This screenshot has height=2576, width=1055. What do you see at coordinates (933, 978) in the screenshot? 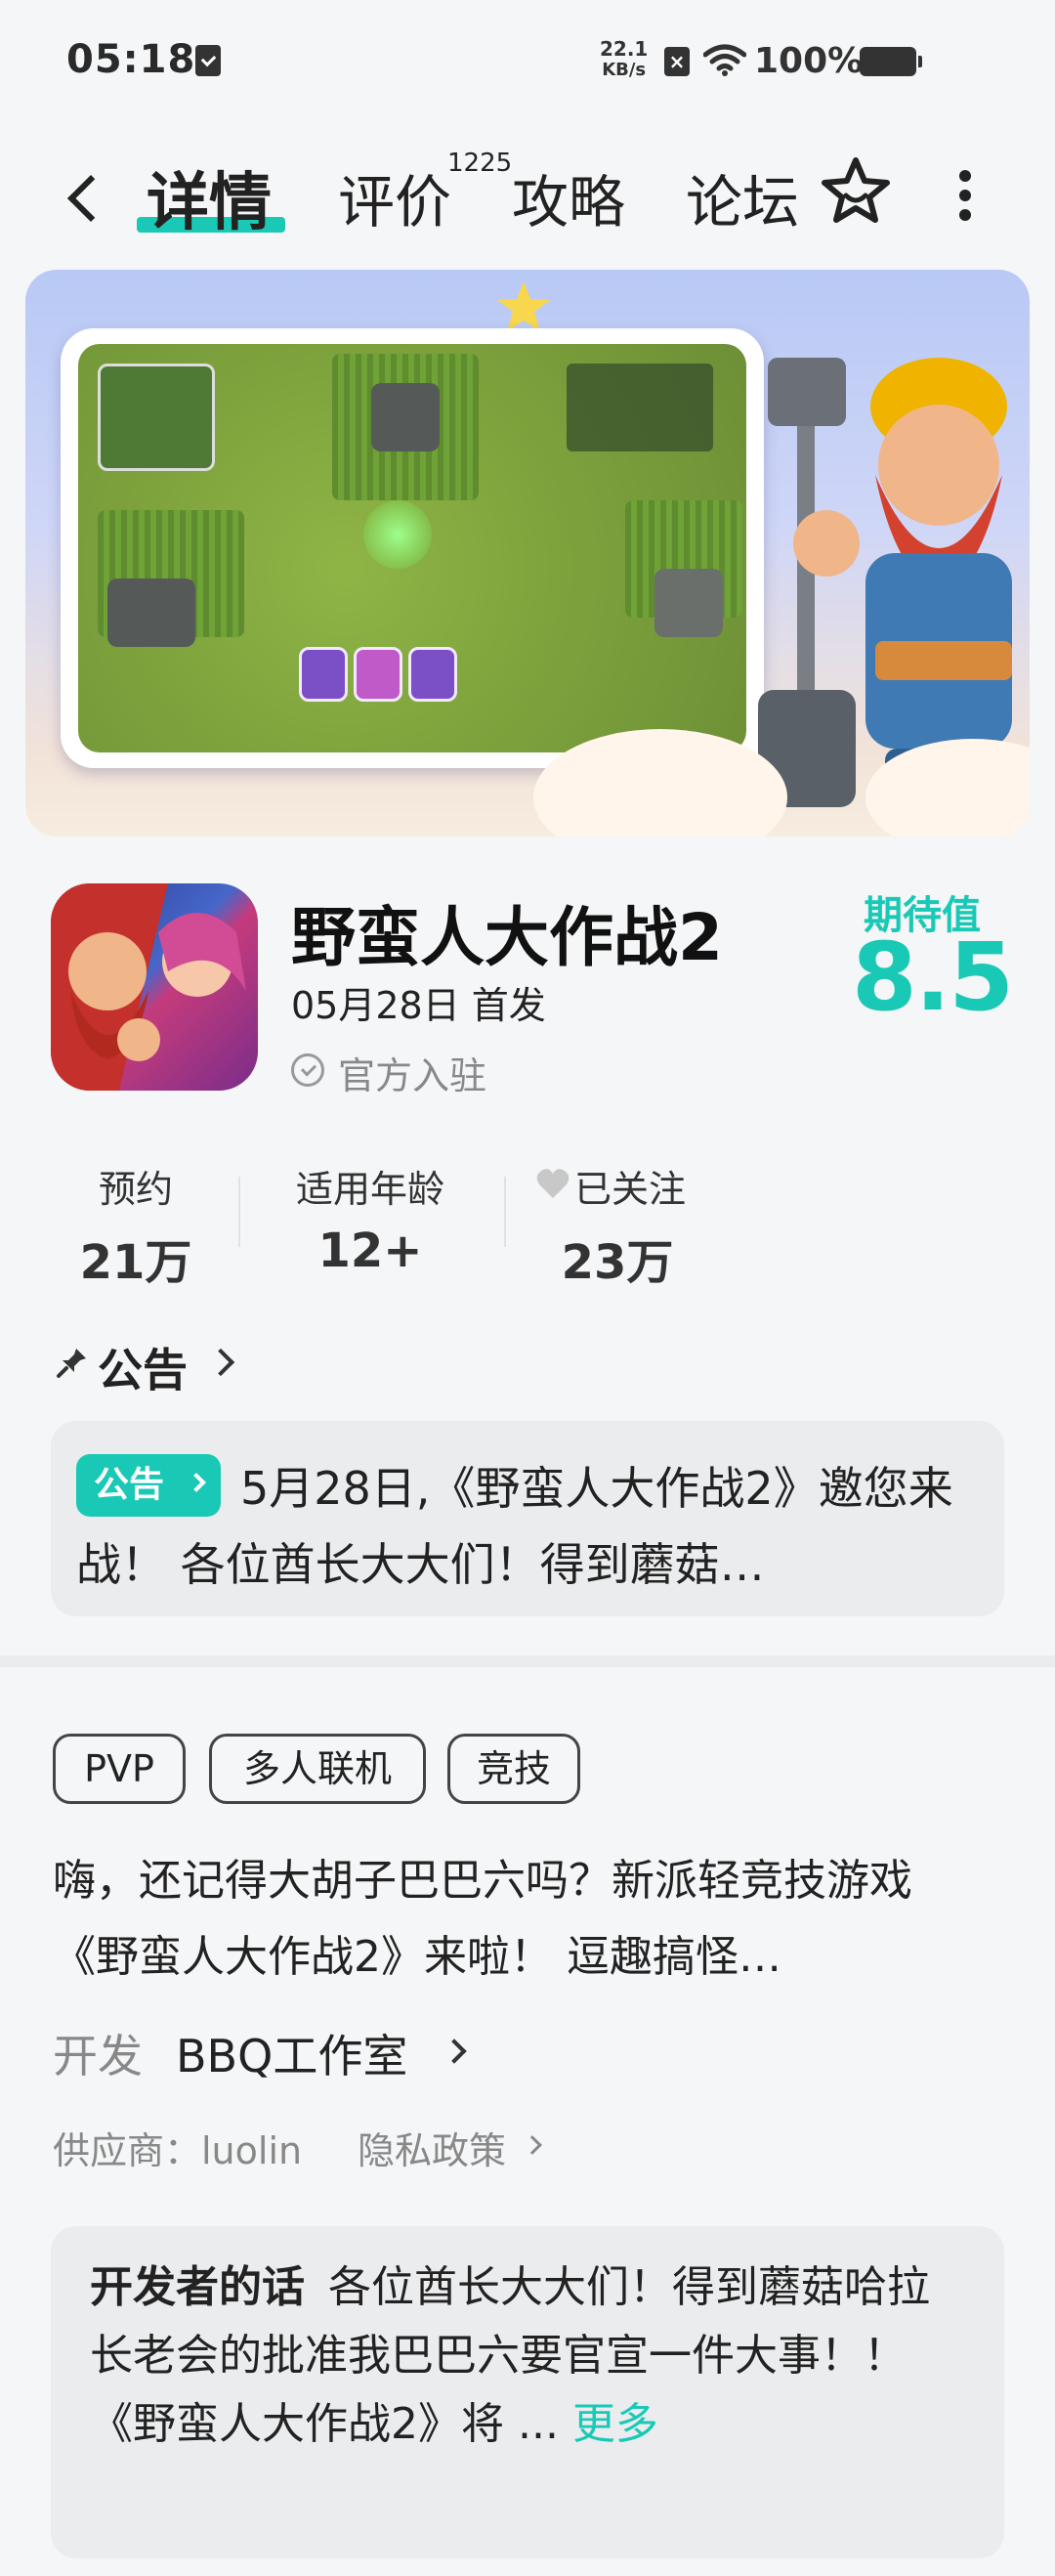
I see `expectation-score: 8.5` at bounding box center [933, 978].